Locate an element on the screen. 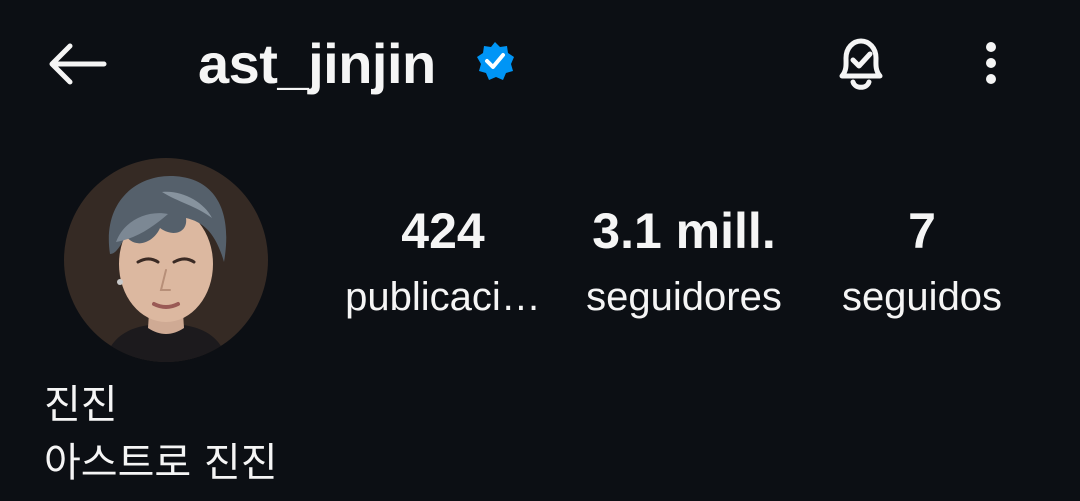 This screenshot has height=501, width=1080. following-count: 7 seguidos is located at coordinates (922, 262).